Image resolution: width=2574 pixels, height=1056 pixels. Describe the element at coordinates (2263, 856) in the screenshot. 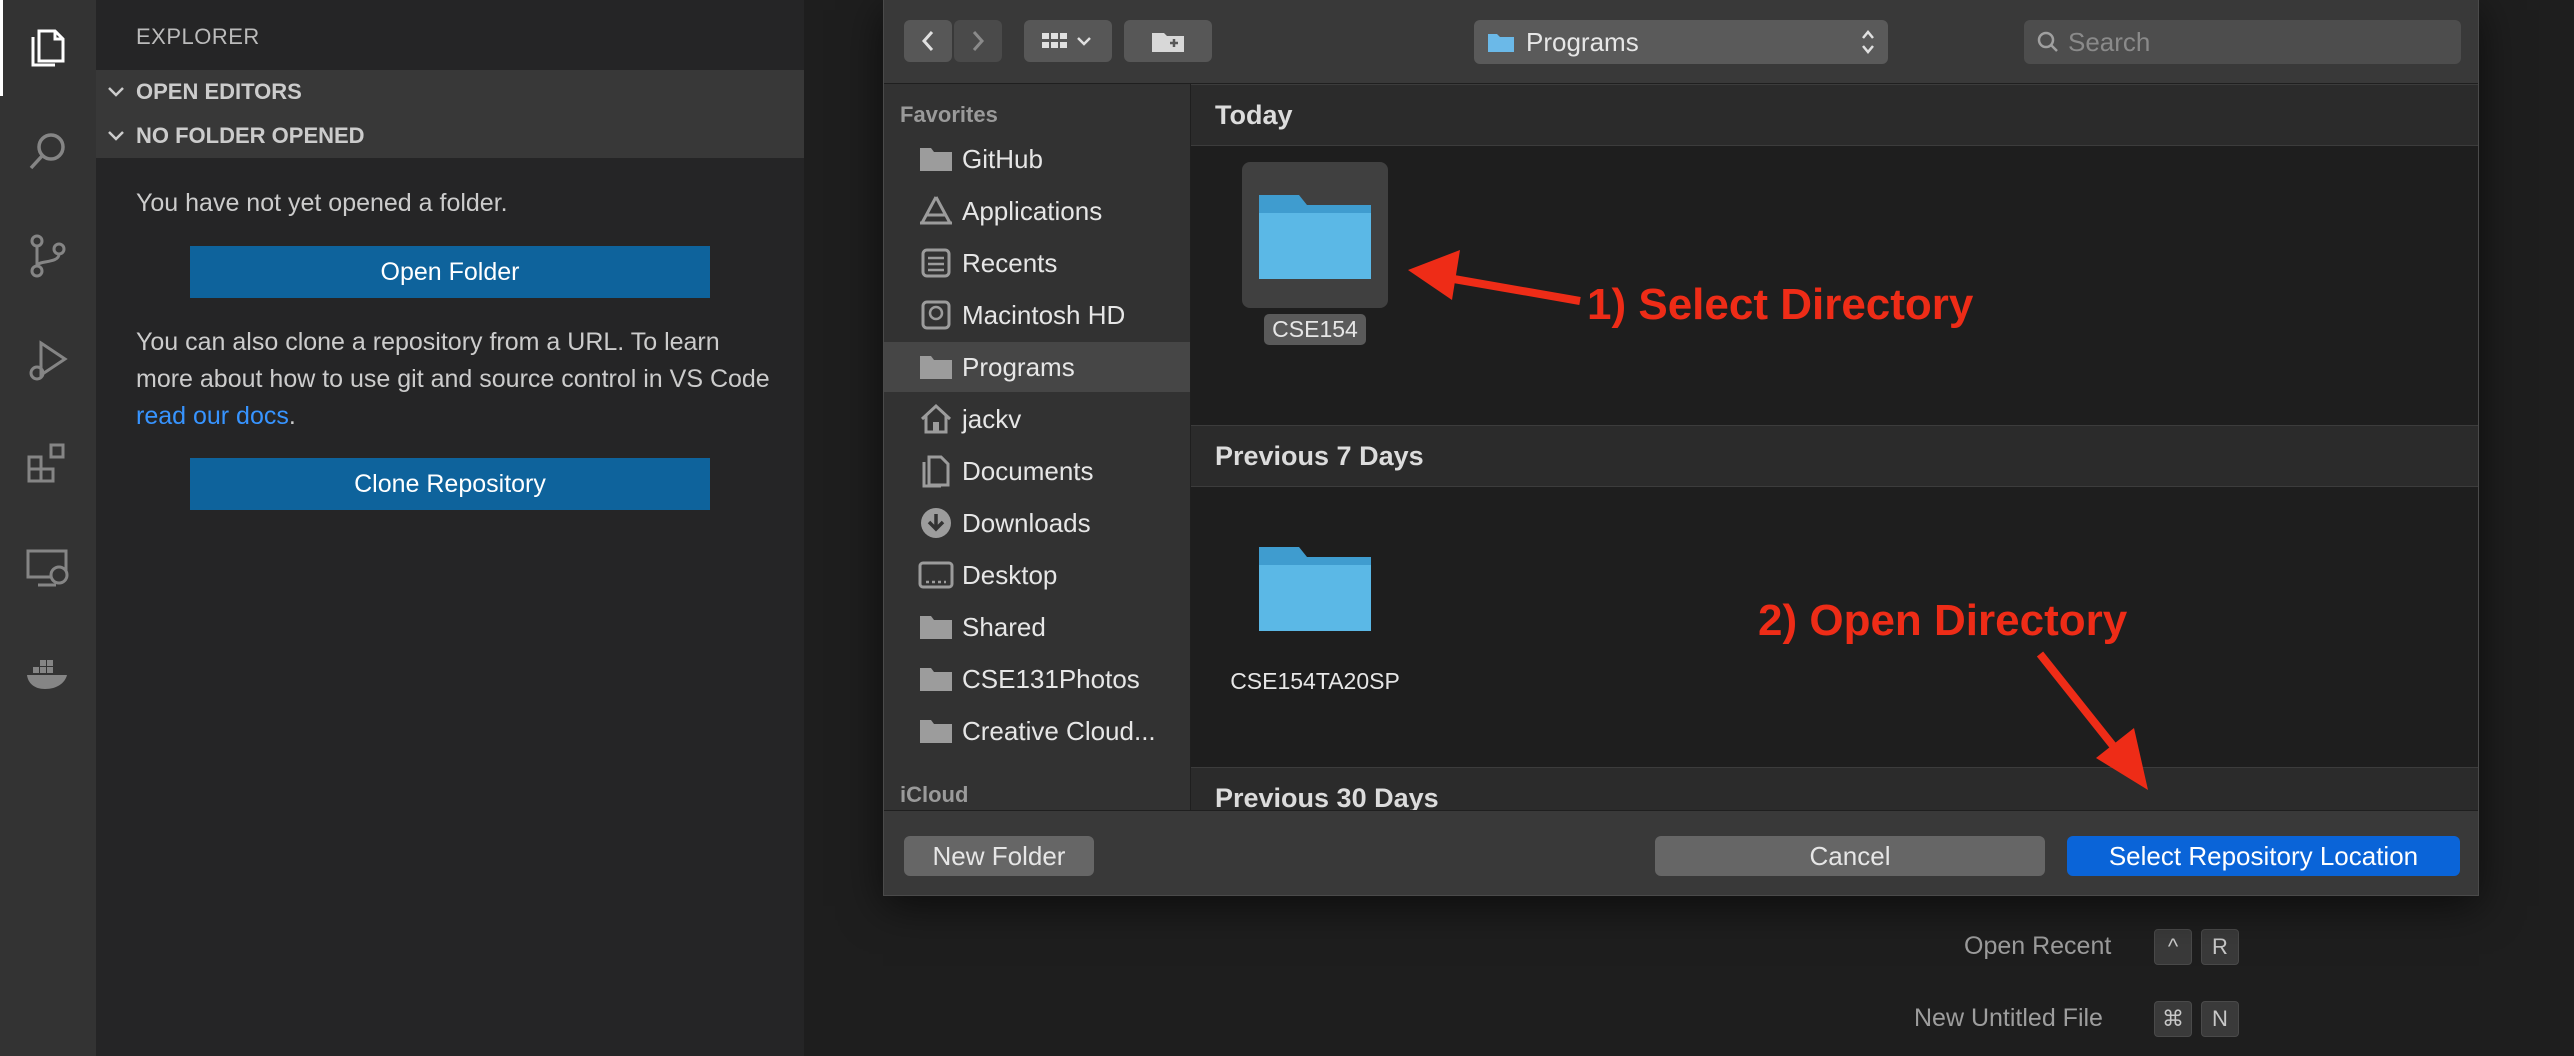

I see `select-repository-location-button: Select Repository Location` at that location.